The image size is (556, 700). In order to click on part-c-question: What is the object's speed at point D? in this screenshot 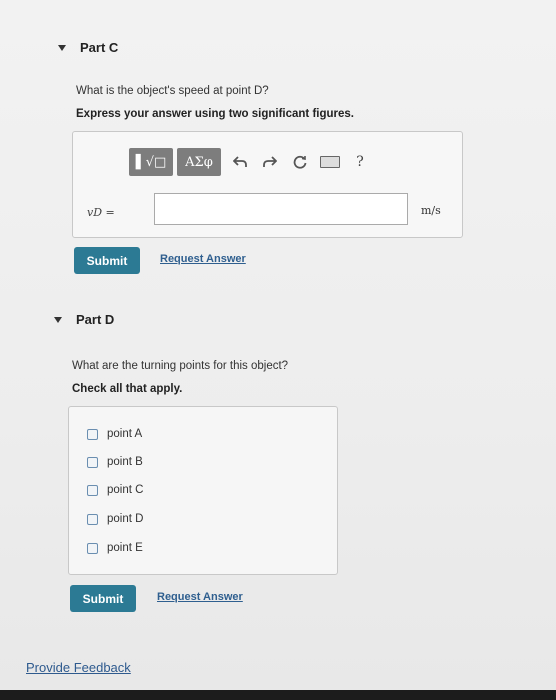, I will do `click(172, 91)`.